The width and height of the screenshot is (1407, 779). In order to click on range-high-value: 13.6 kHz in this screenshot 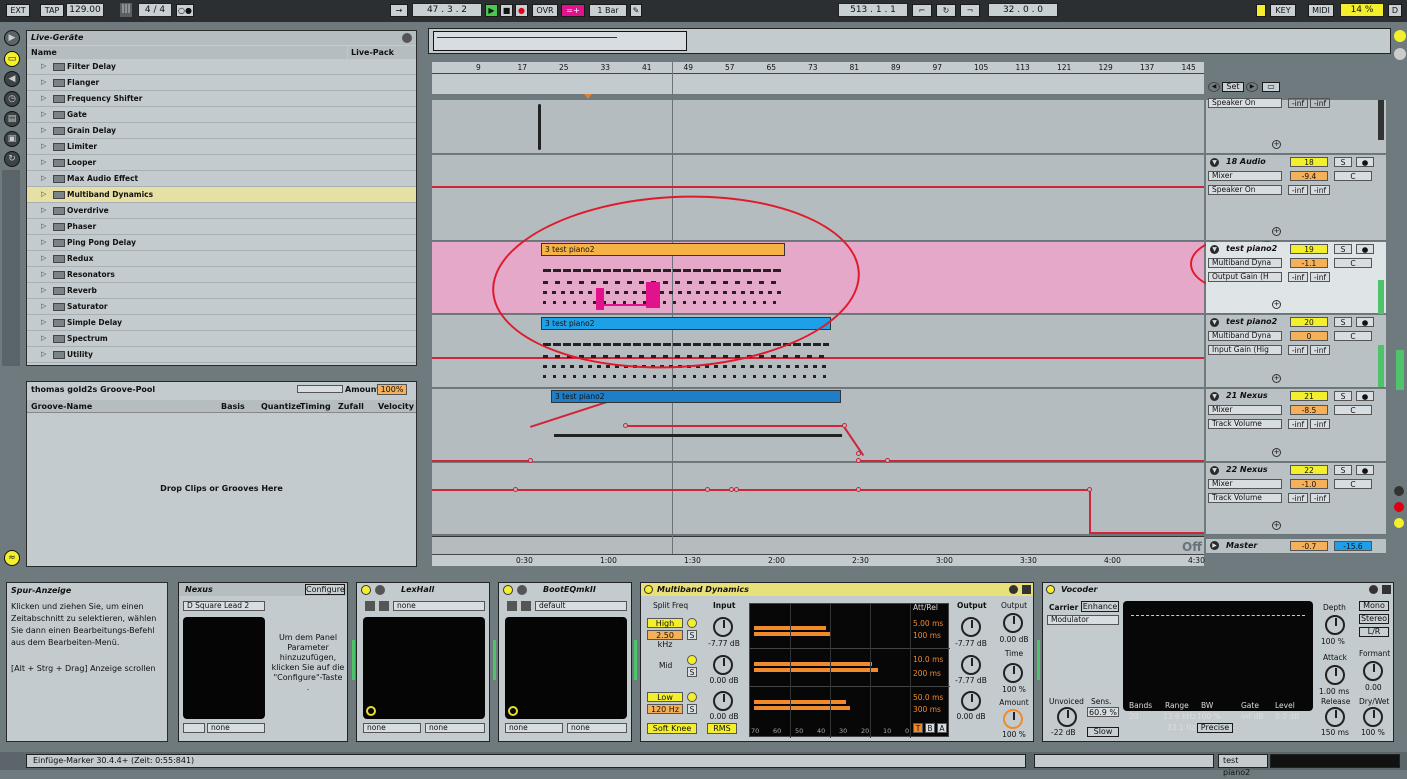, I will do `click(1179, 716)`.